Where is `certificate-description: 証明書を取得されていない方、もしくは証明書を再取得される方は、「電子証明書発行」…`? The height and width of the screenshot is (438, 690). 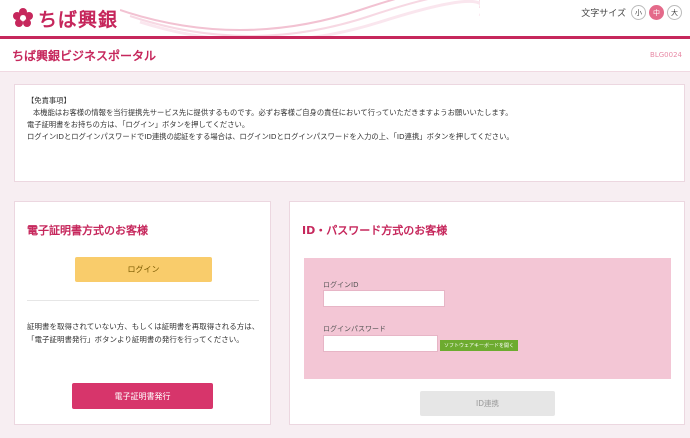 certificate-description: 証明書を取得されていない方、もしくは証明書を再取得される方は、「電子証明書発行」… is located at coordinates (143, 333).